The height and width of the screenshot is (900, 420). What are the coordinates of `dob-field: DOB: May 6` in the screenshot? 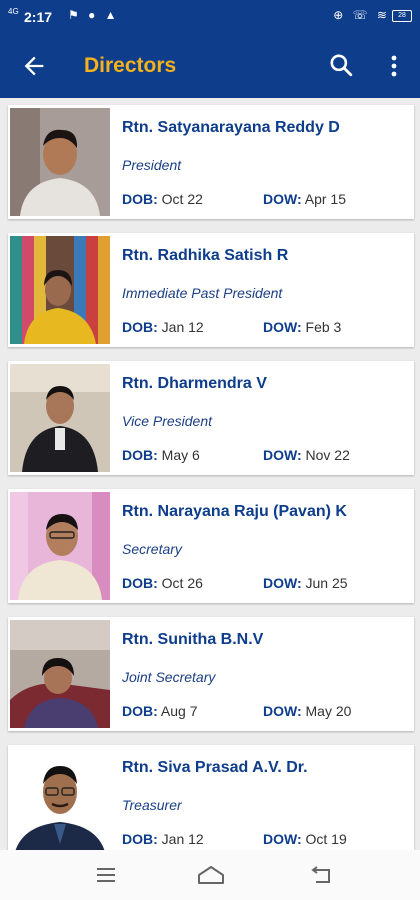 It's located at (161, 455).